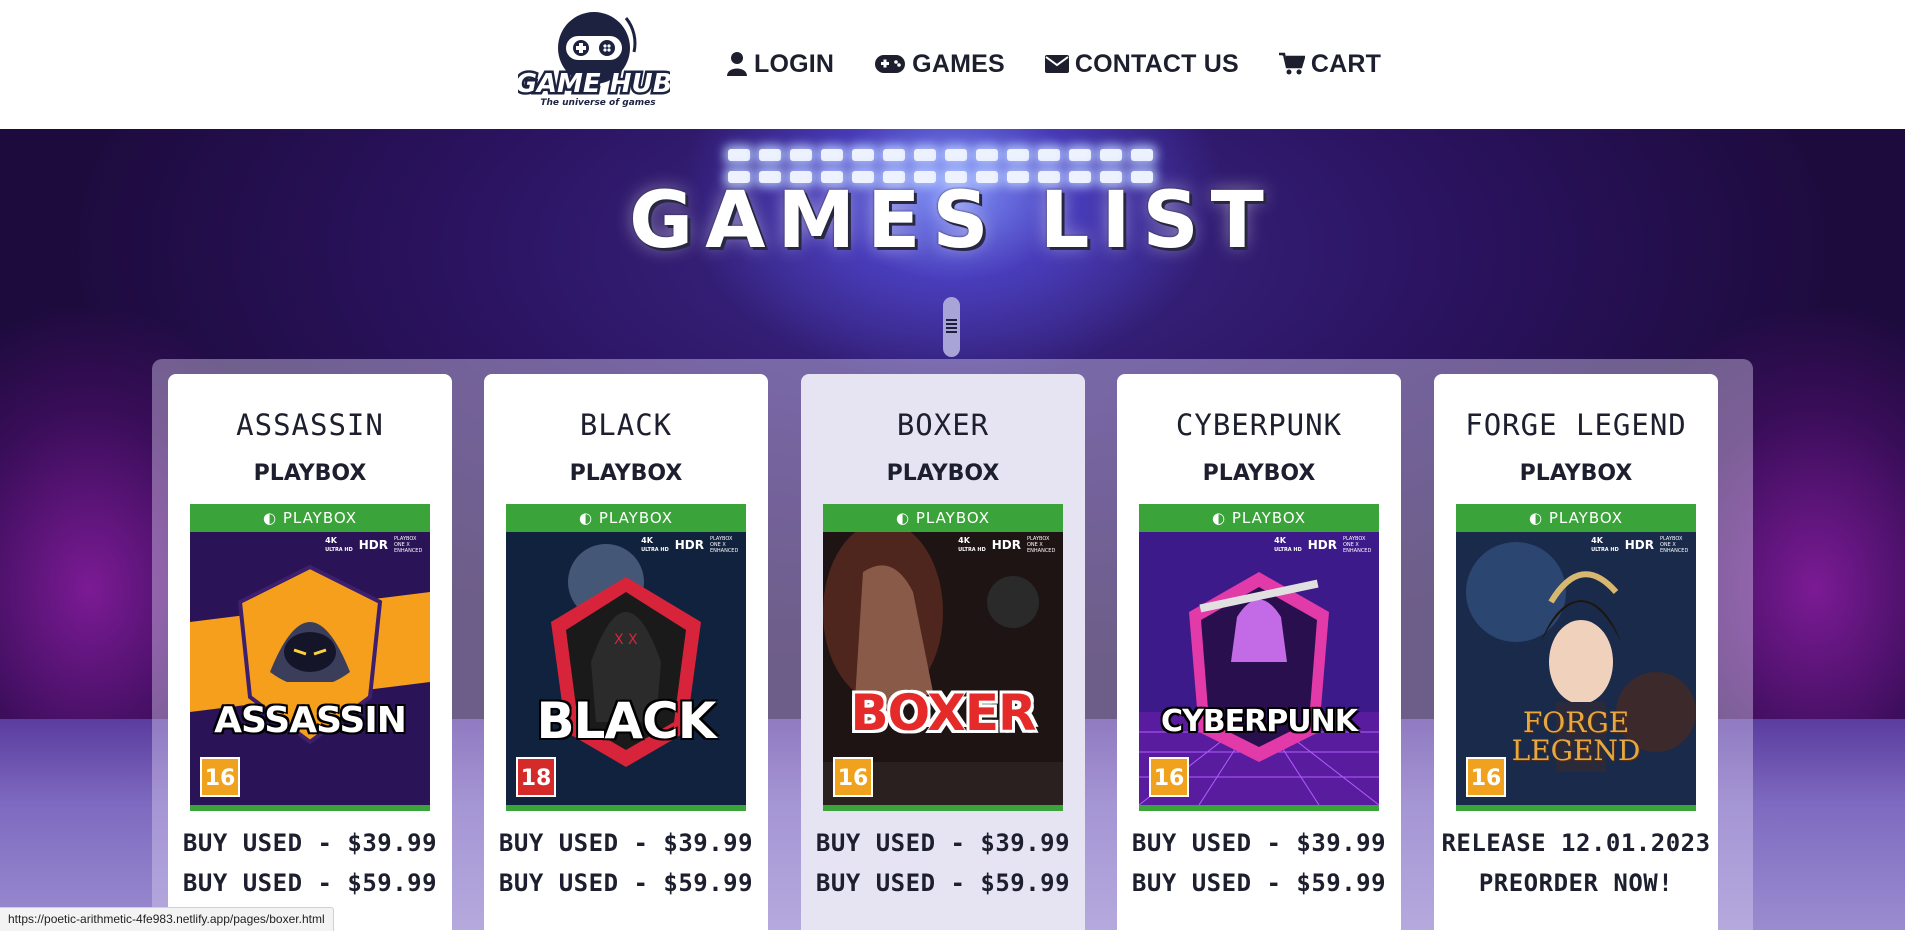  I want to click on release-date-line: RELEASE 12.01.2023, so click(1576, 843).